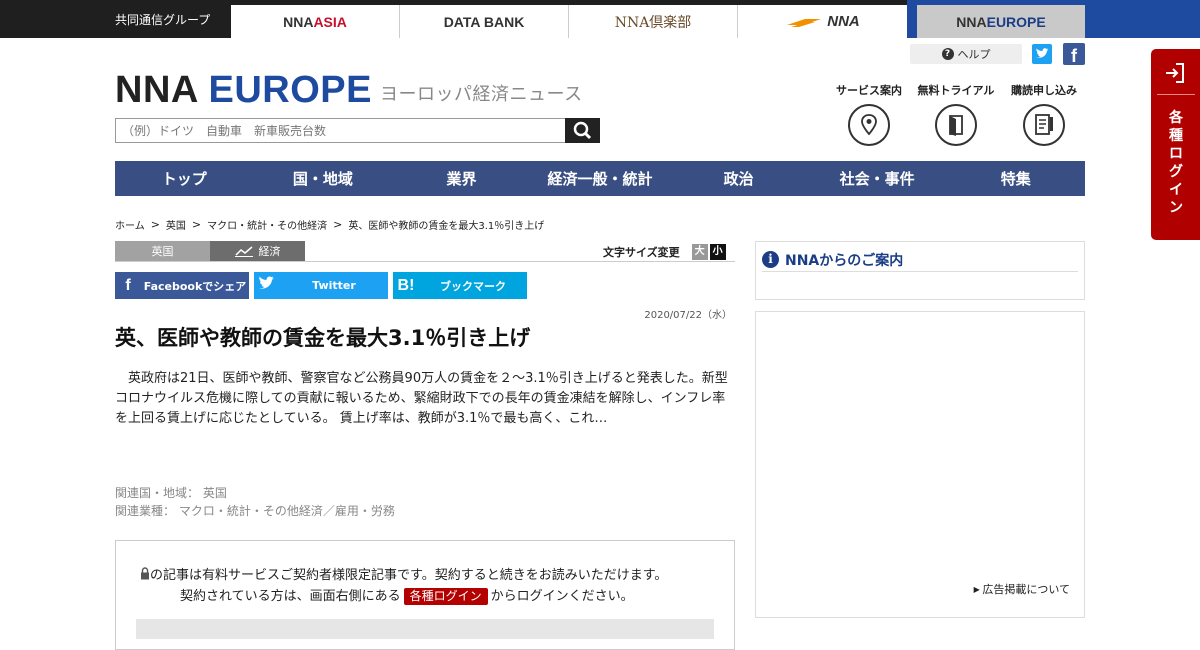  What do you see at coordinates (1176, 163) in the screenshot?
I see `login-tab-label: 各種ログイン` at bounding box center [1176, 163].